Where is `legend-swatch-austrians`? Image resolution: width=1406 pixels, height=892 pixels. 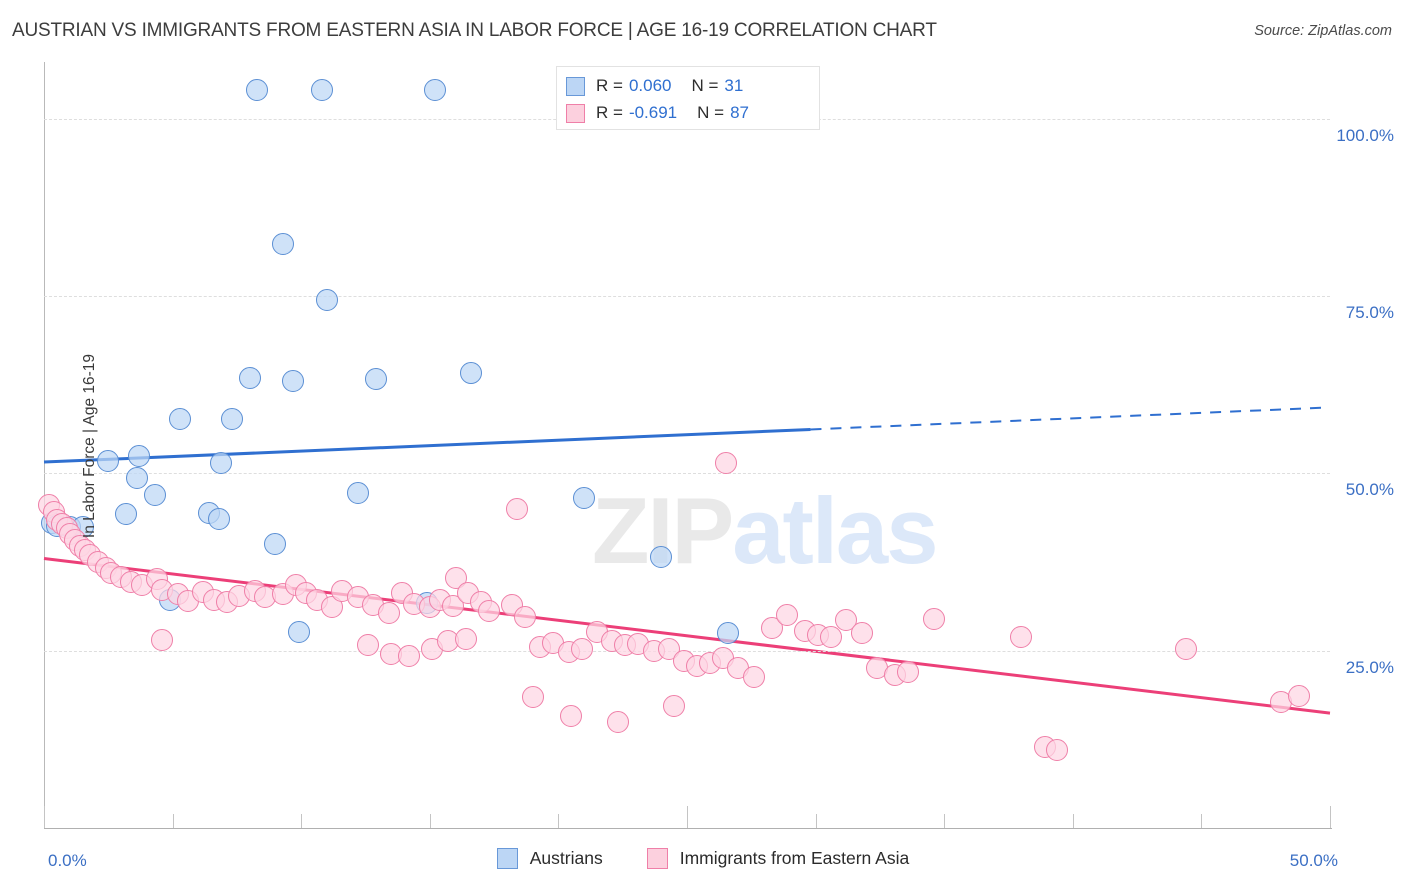 legend-swatch-austrians is located at coordinates (507, 858).